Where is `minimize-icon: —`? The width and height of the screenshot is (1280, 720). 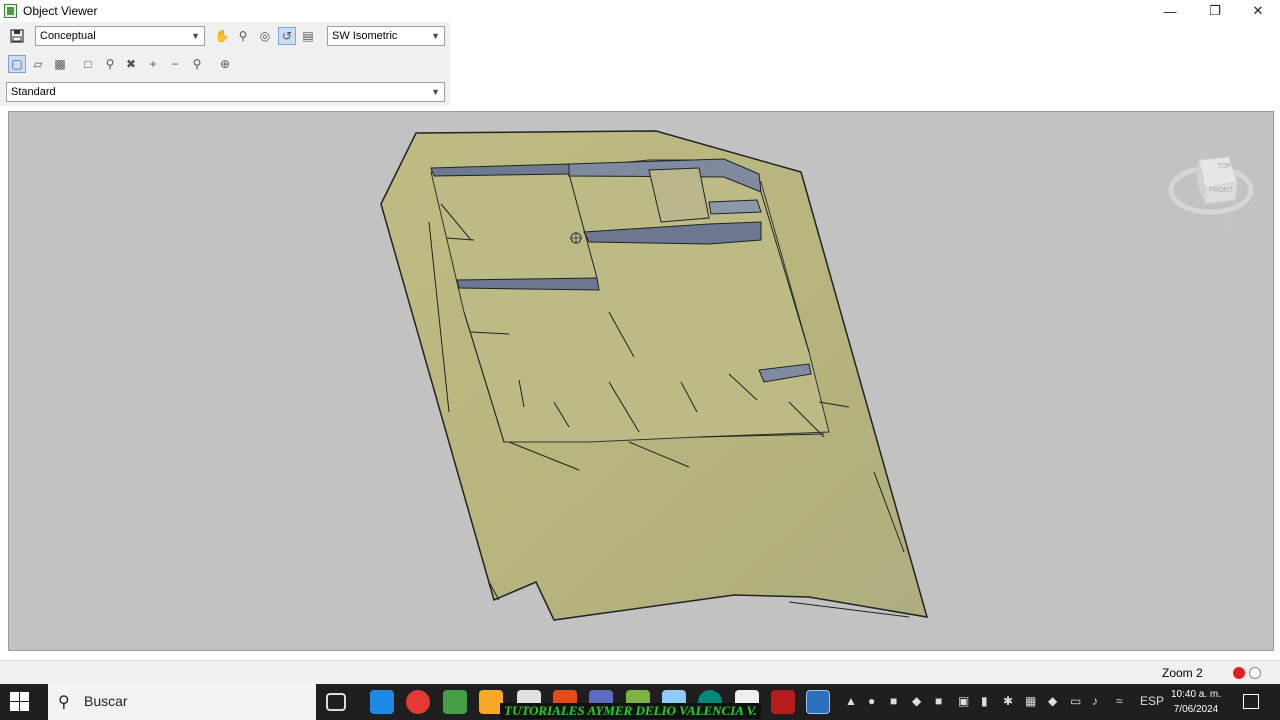
minimize-icon: — is located at coordinates (1170, 11).